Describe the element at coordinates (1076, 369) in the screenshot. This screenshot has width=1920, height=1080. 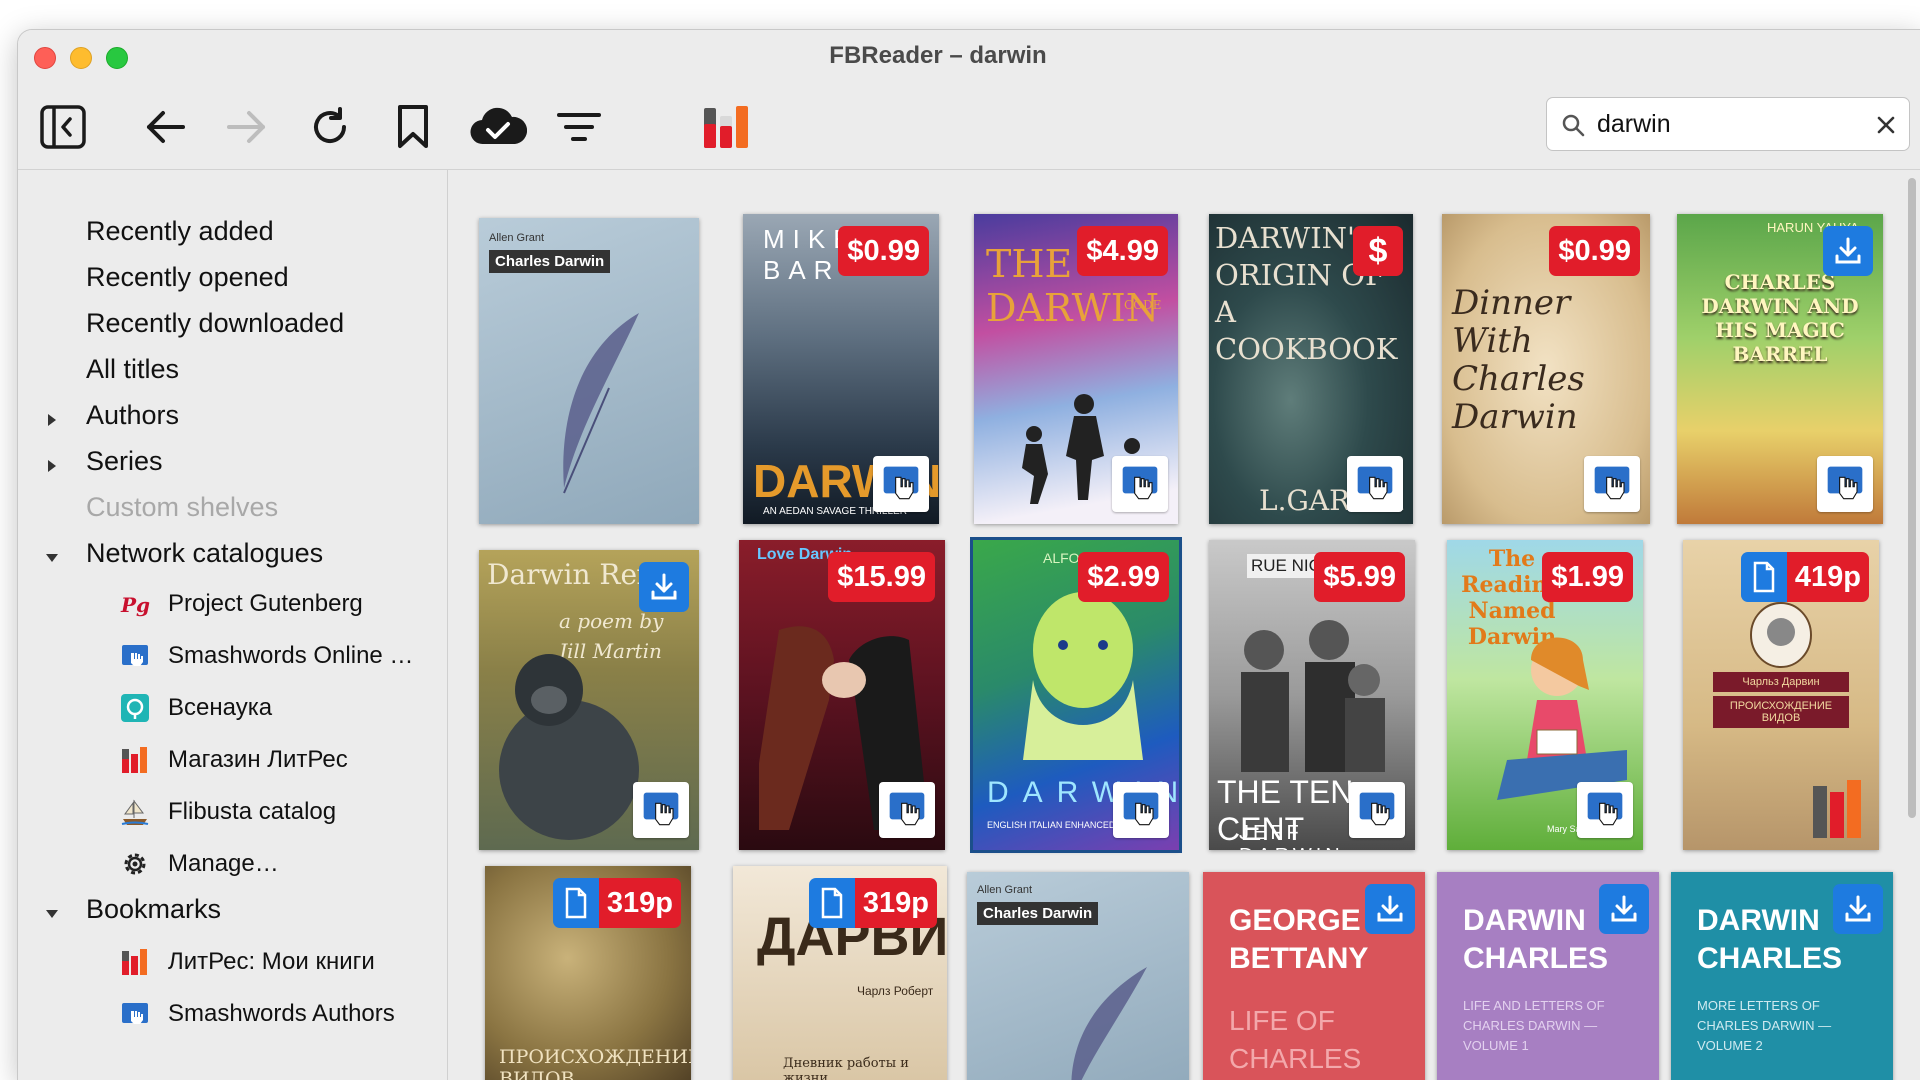
I see `book-card: THE DARWIN CODE $4.99` at that location.